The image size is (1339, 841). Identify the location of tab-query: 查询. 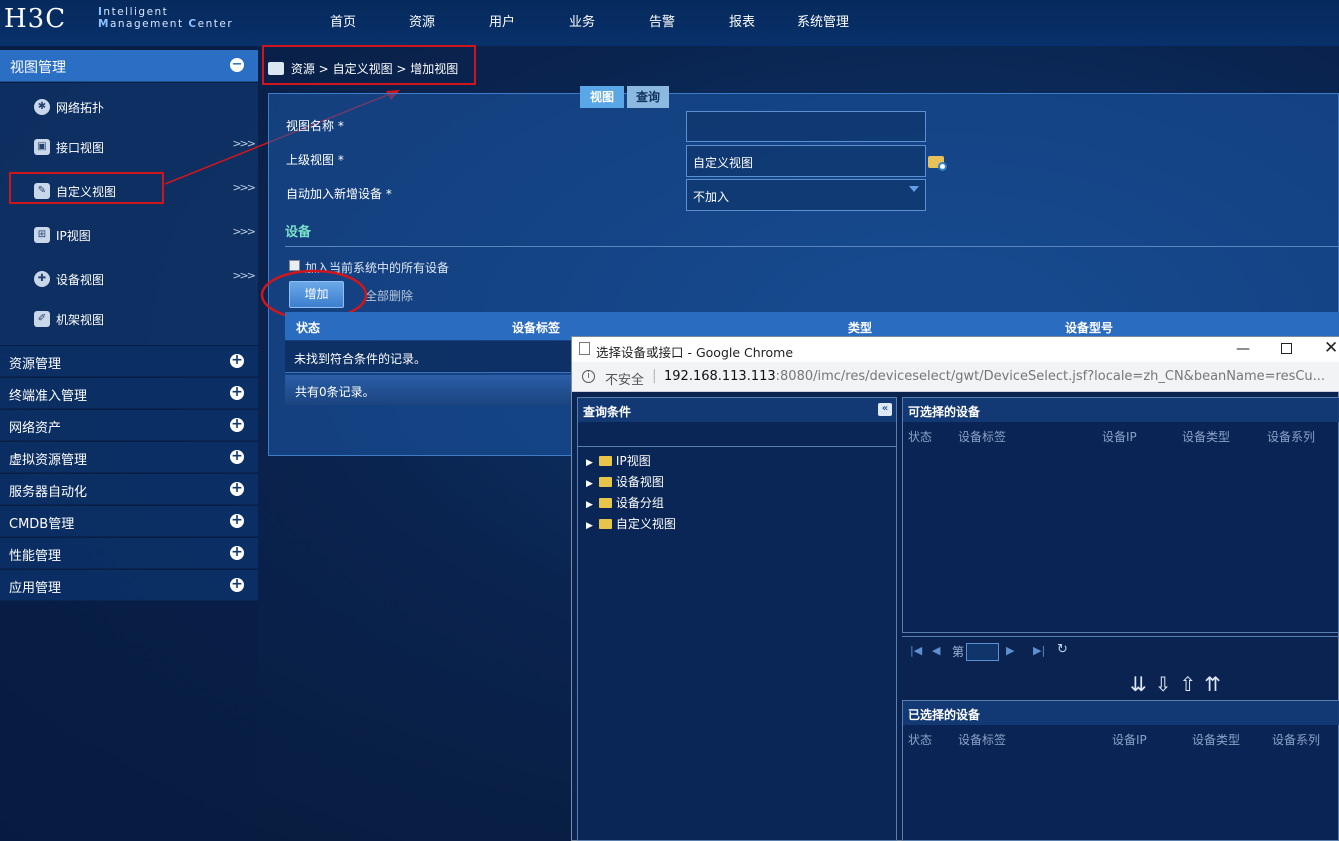
(648, 97).